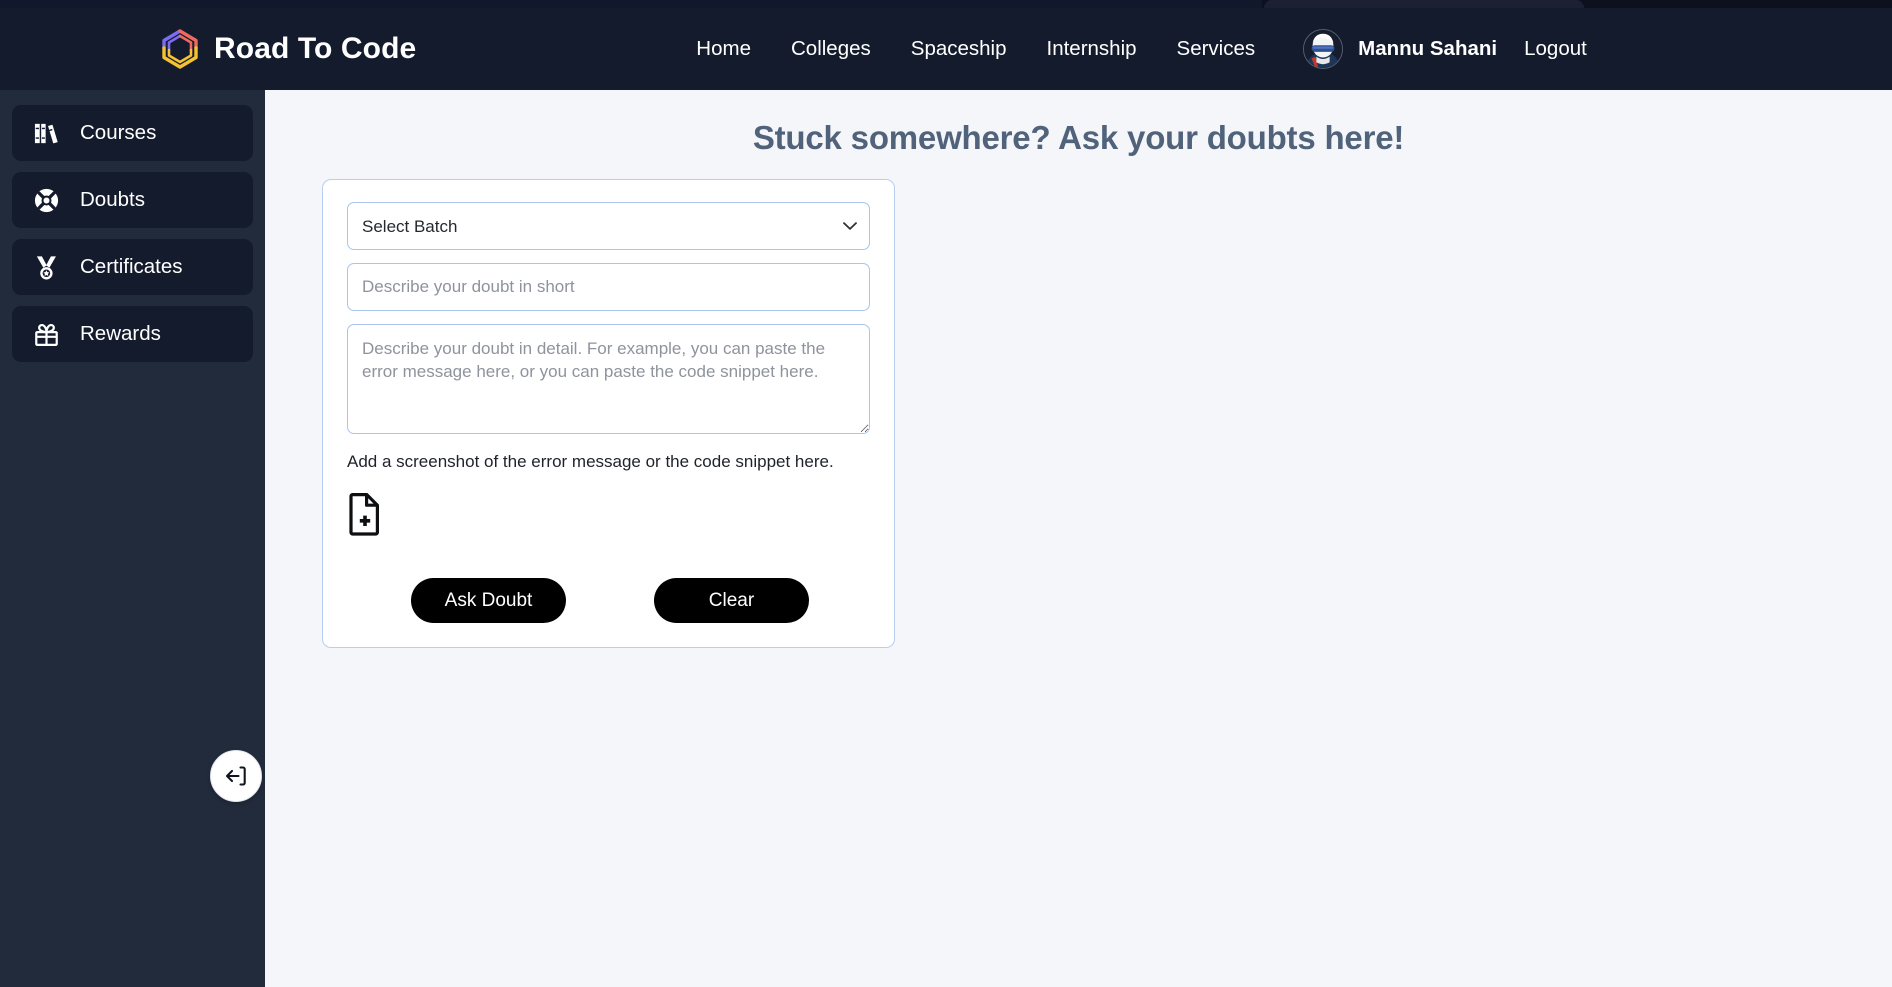 This screenshot has height=987, width=1892. I want to click on user-avatar-icon, so click(1323, 49).